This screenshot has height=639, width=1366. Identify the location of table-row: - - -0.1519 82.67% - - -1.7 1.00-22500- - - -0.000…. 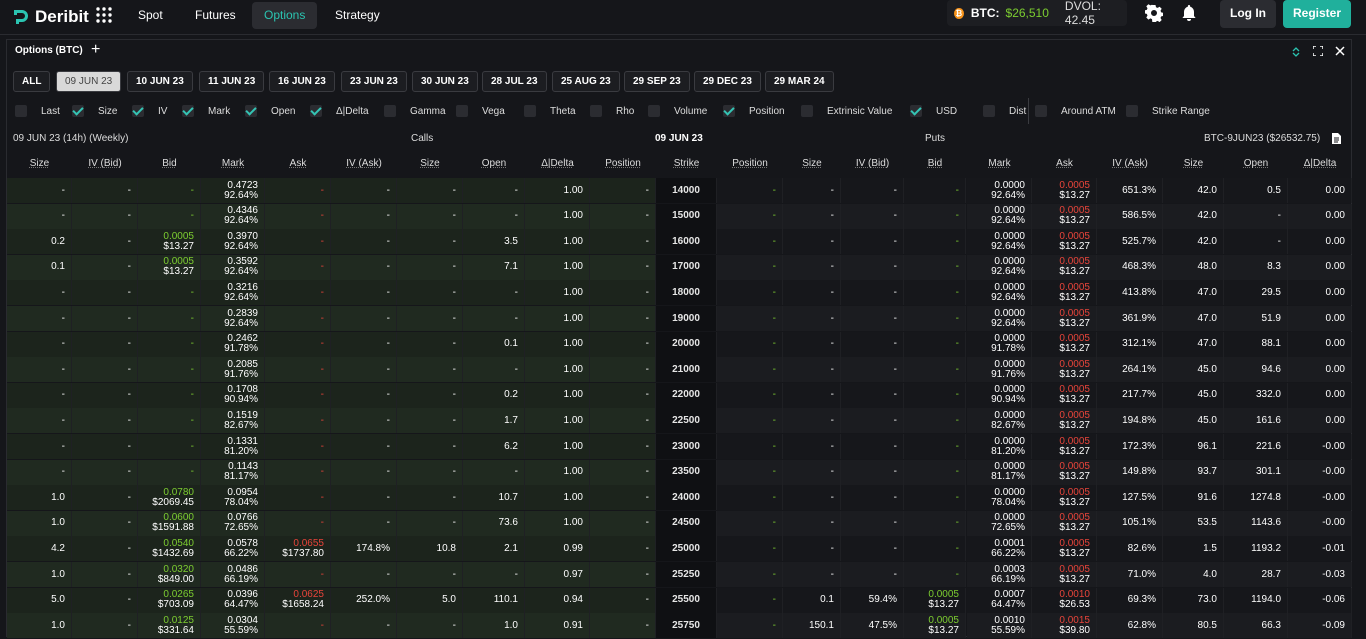
(680, 421).